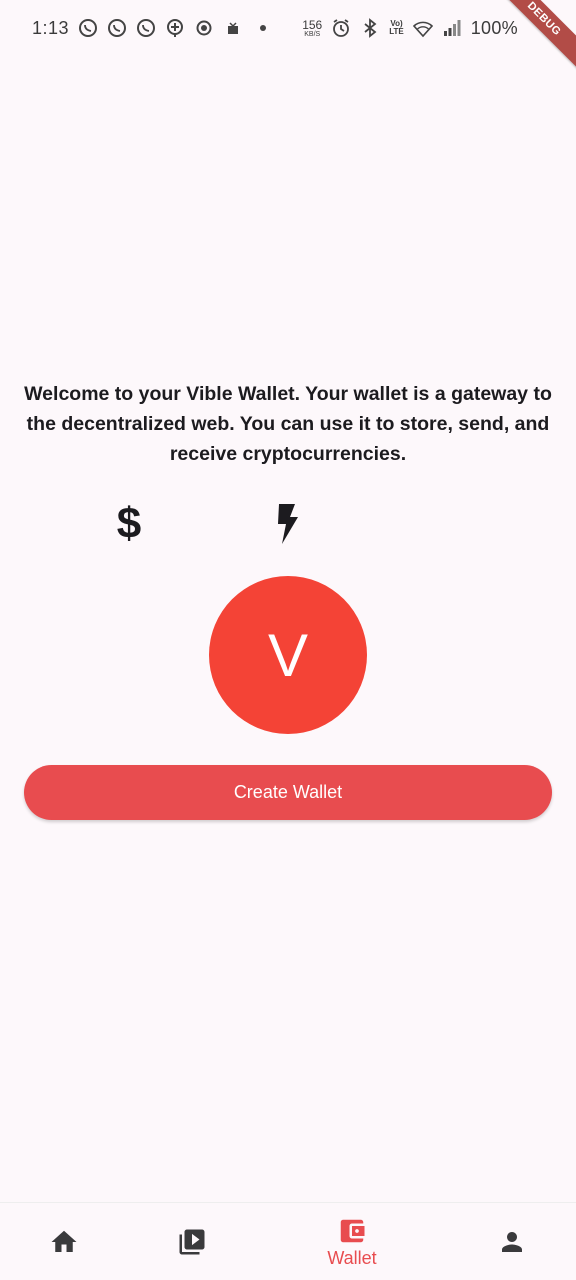 The width and height of the screenshot is (576, 1280). What do you see at coordinates (494, 27) in the screenshot?
I see `battery-level: 100%` at bounding box center [494, 27].